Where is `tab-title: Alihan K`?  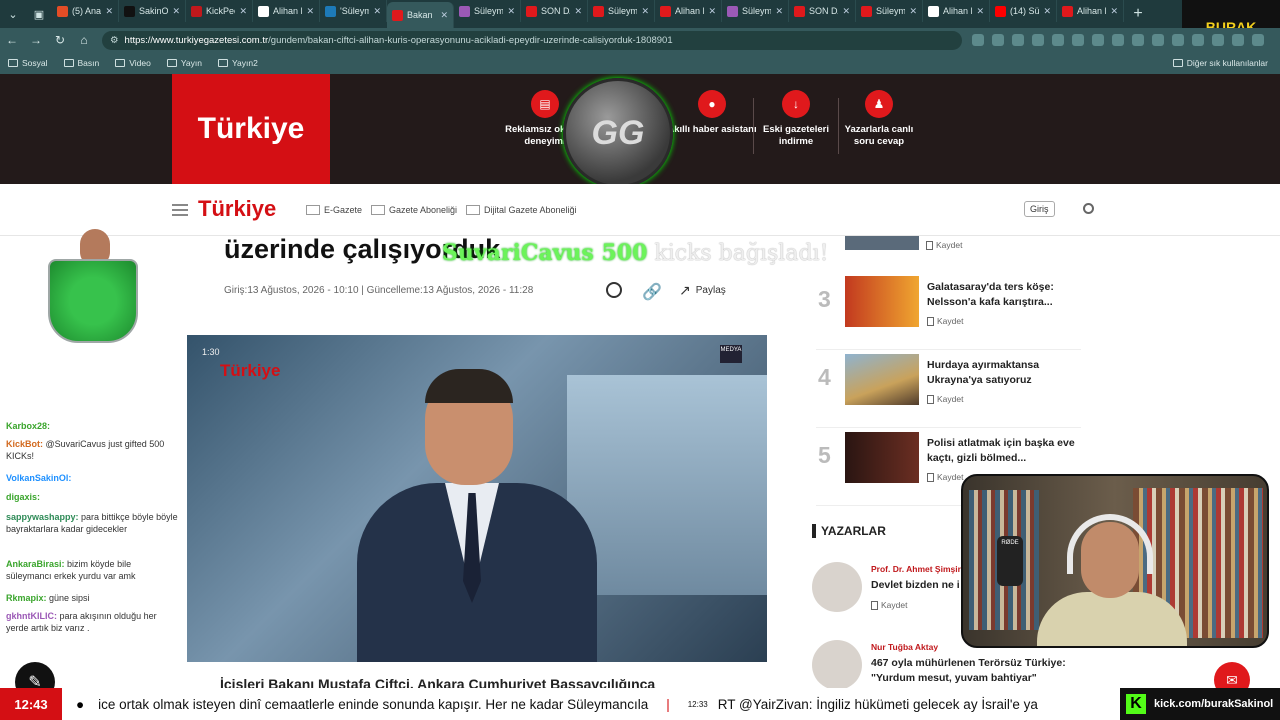
tab-title: Alihan K is located at coordinates (1091, 11).